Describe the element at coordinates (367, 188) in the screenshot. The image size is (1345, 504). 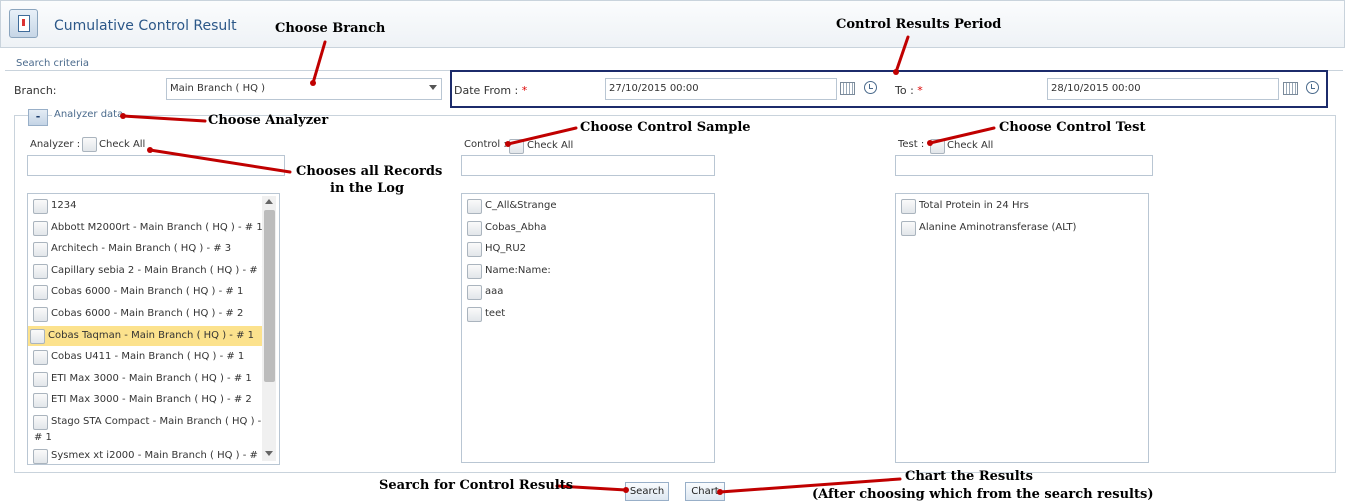
I see `annotation-in-the-log: in the Log` at that location.